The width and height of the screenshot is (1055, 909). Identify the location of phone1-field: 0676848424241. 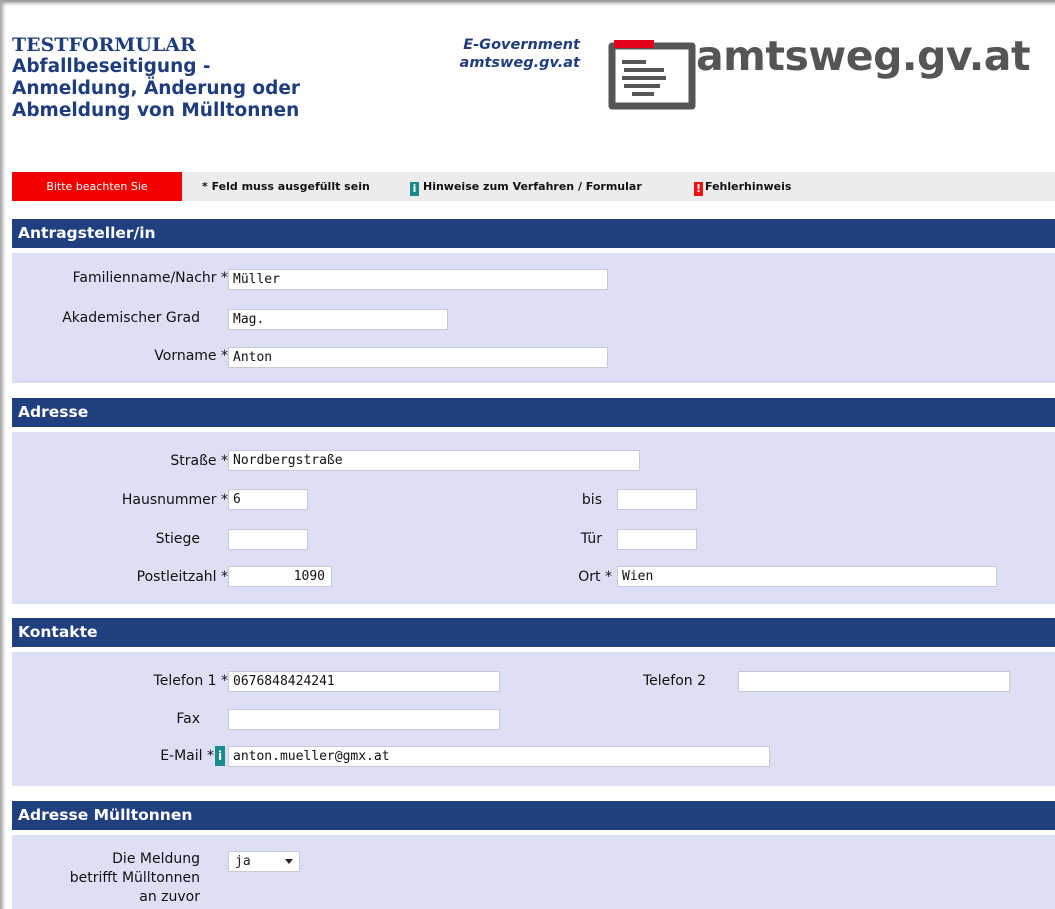
(364, 681).